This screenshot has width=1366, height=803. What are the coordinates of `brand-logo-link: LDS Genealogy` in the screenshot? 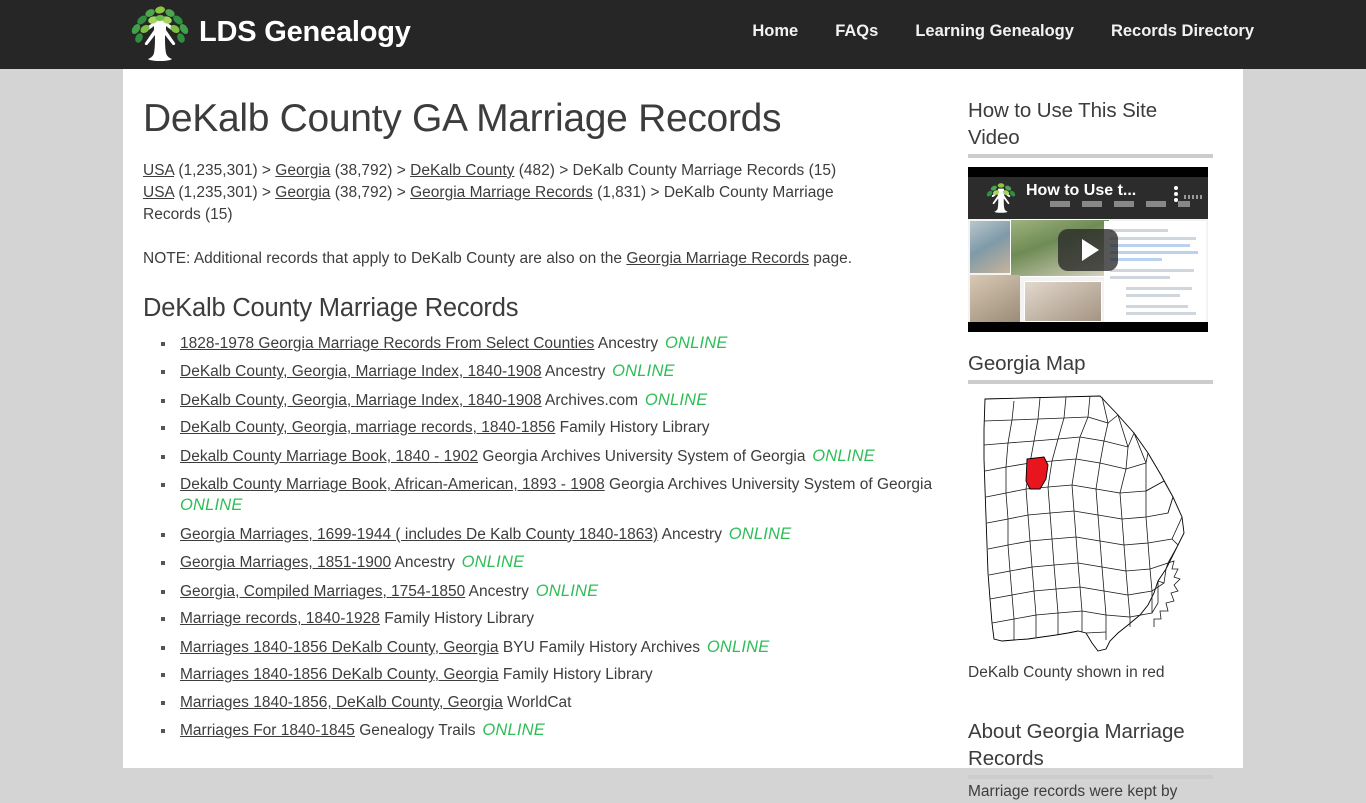 It's located at (270, 34).